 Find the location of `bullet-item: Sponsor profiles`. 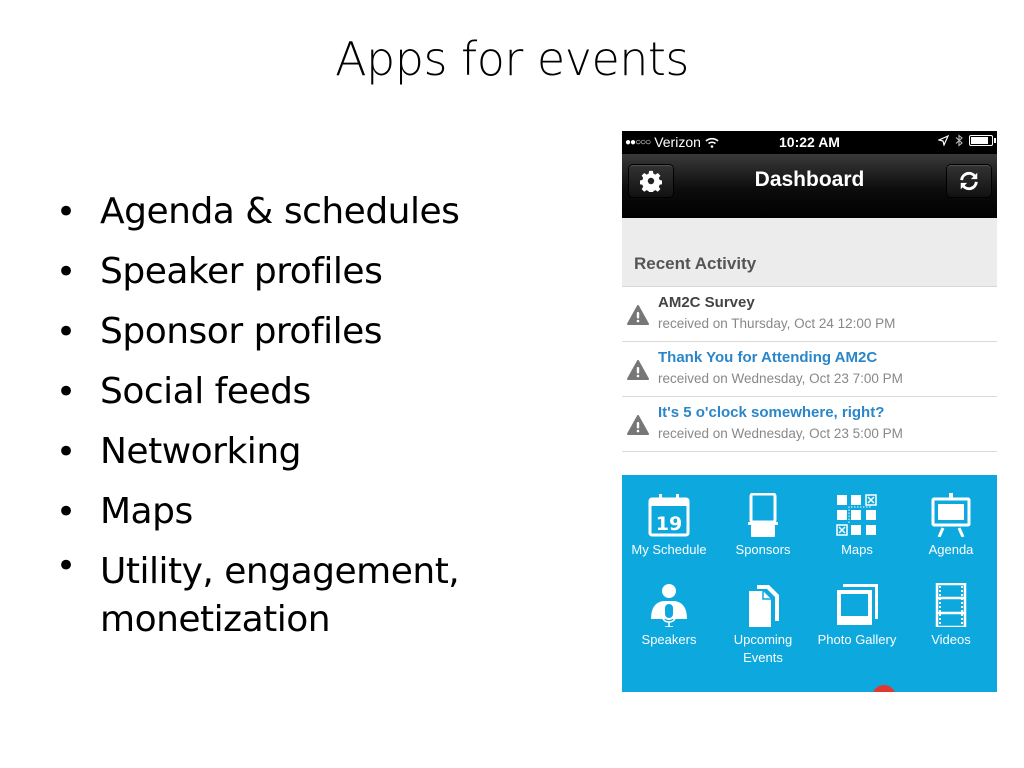

bullet-item: Sponsor profiles is located at coordinates (281, 332).